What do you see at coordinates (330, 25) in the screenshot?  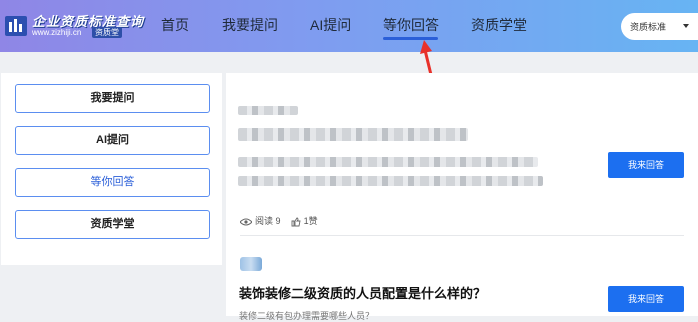 I see `nav-ai-question: AI提问` at bounding box center [330, 25].